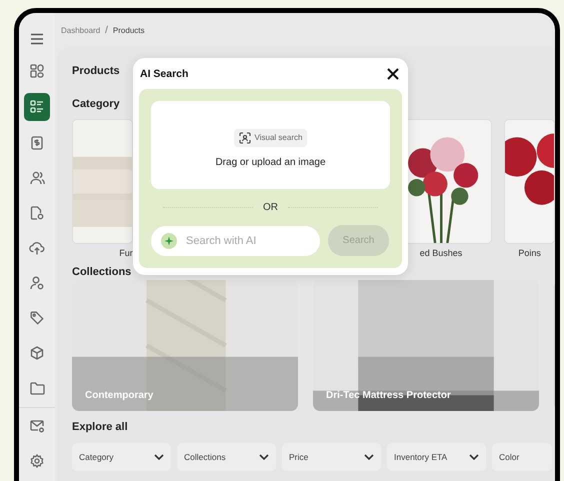 The width and height of the screenshot is (564, 481). Describe the element at coordinates (426, 345) in the screenshot. I see `collection-card: Dri-Tec Mattress Protector` at that location.